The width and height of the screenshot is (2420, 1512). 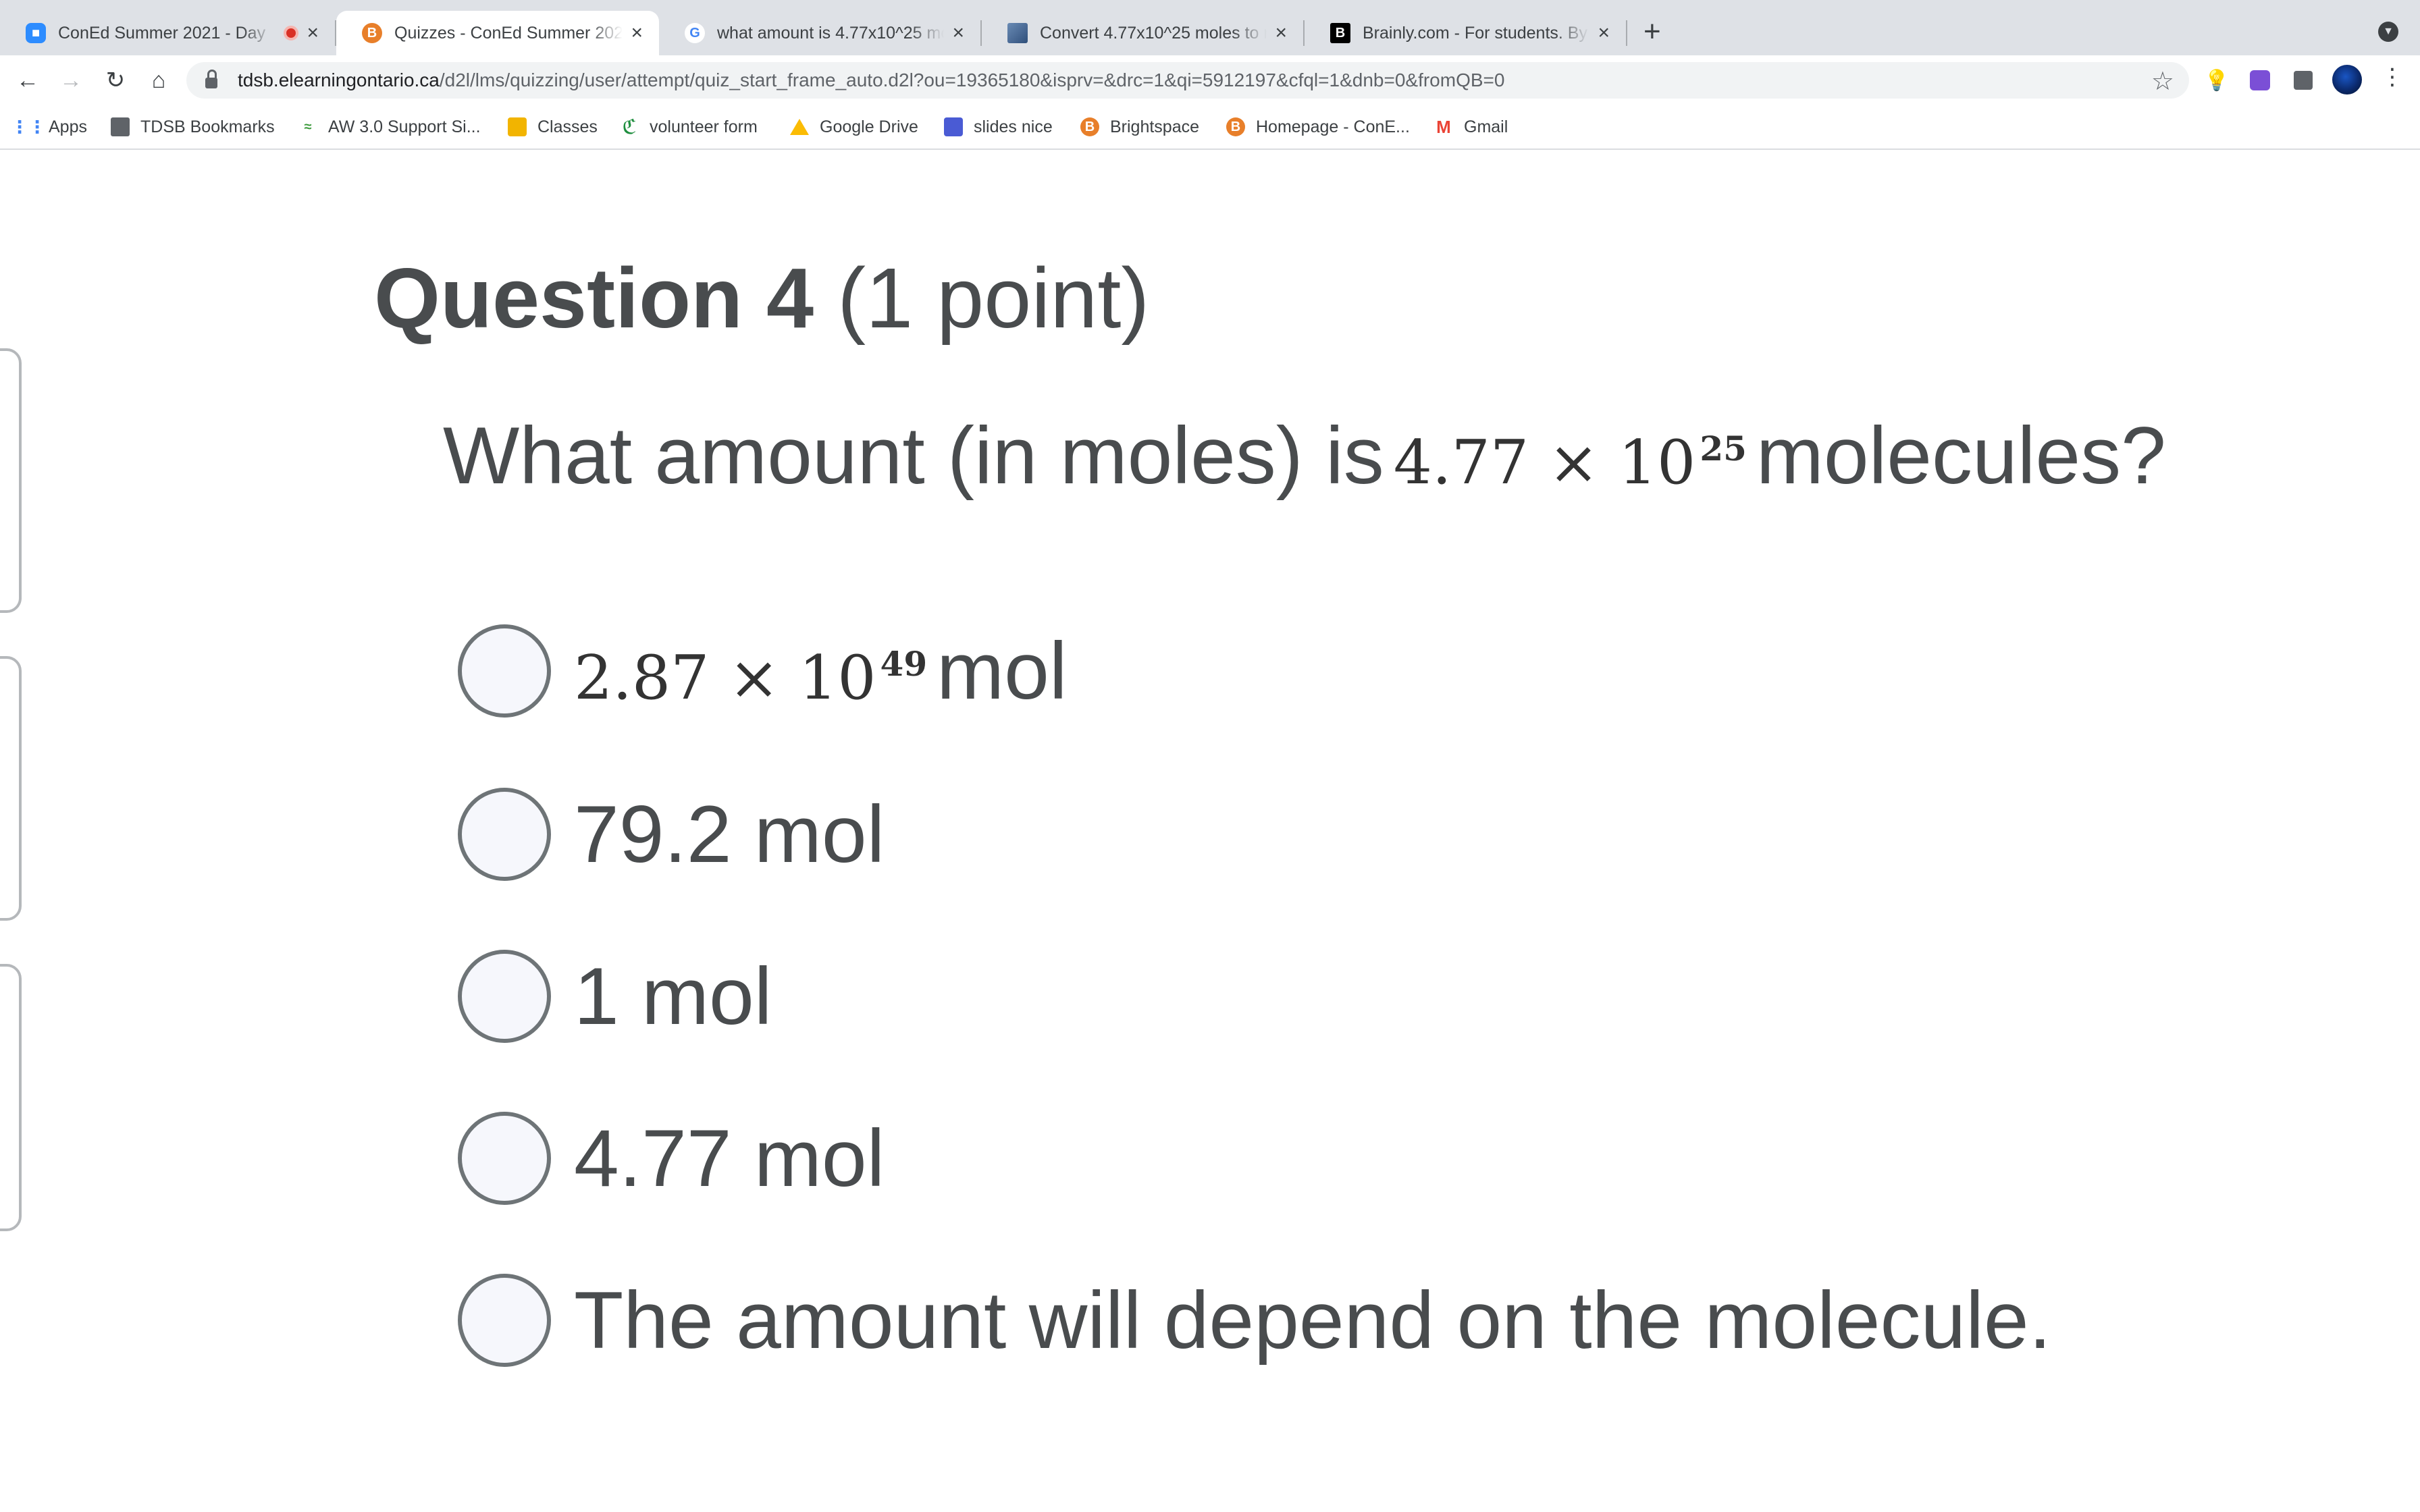 What do you see at coordinates (2217, 80) in the screenshot?
I see `lightbulb-extension-icon: 💡` at bounding box center [2217, 80].